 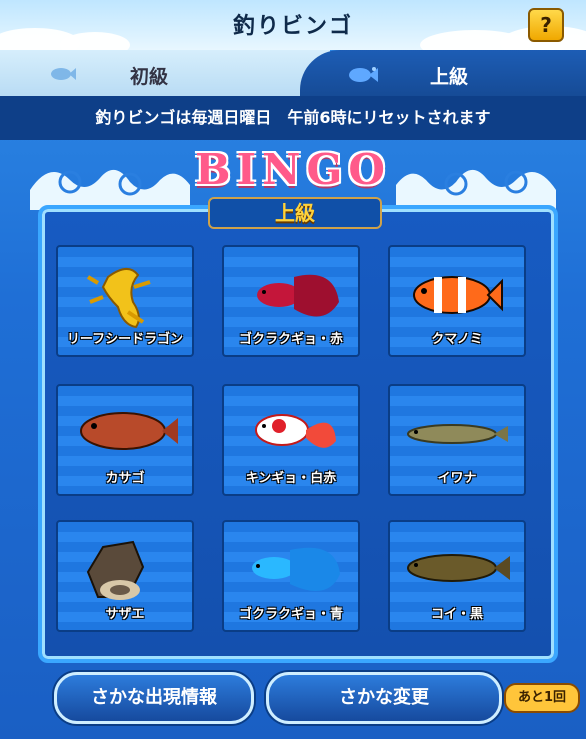 What do you see at coordinates (291, 478) in the screenshot?
I see `cell-label: キンギョ・白赤` at bounding box center [291, 478].